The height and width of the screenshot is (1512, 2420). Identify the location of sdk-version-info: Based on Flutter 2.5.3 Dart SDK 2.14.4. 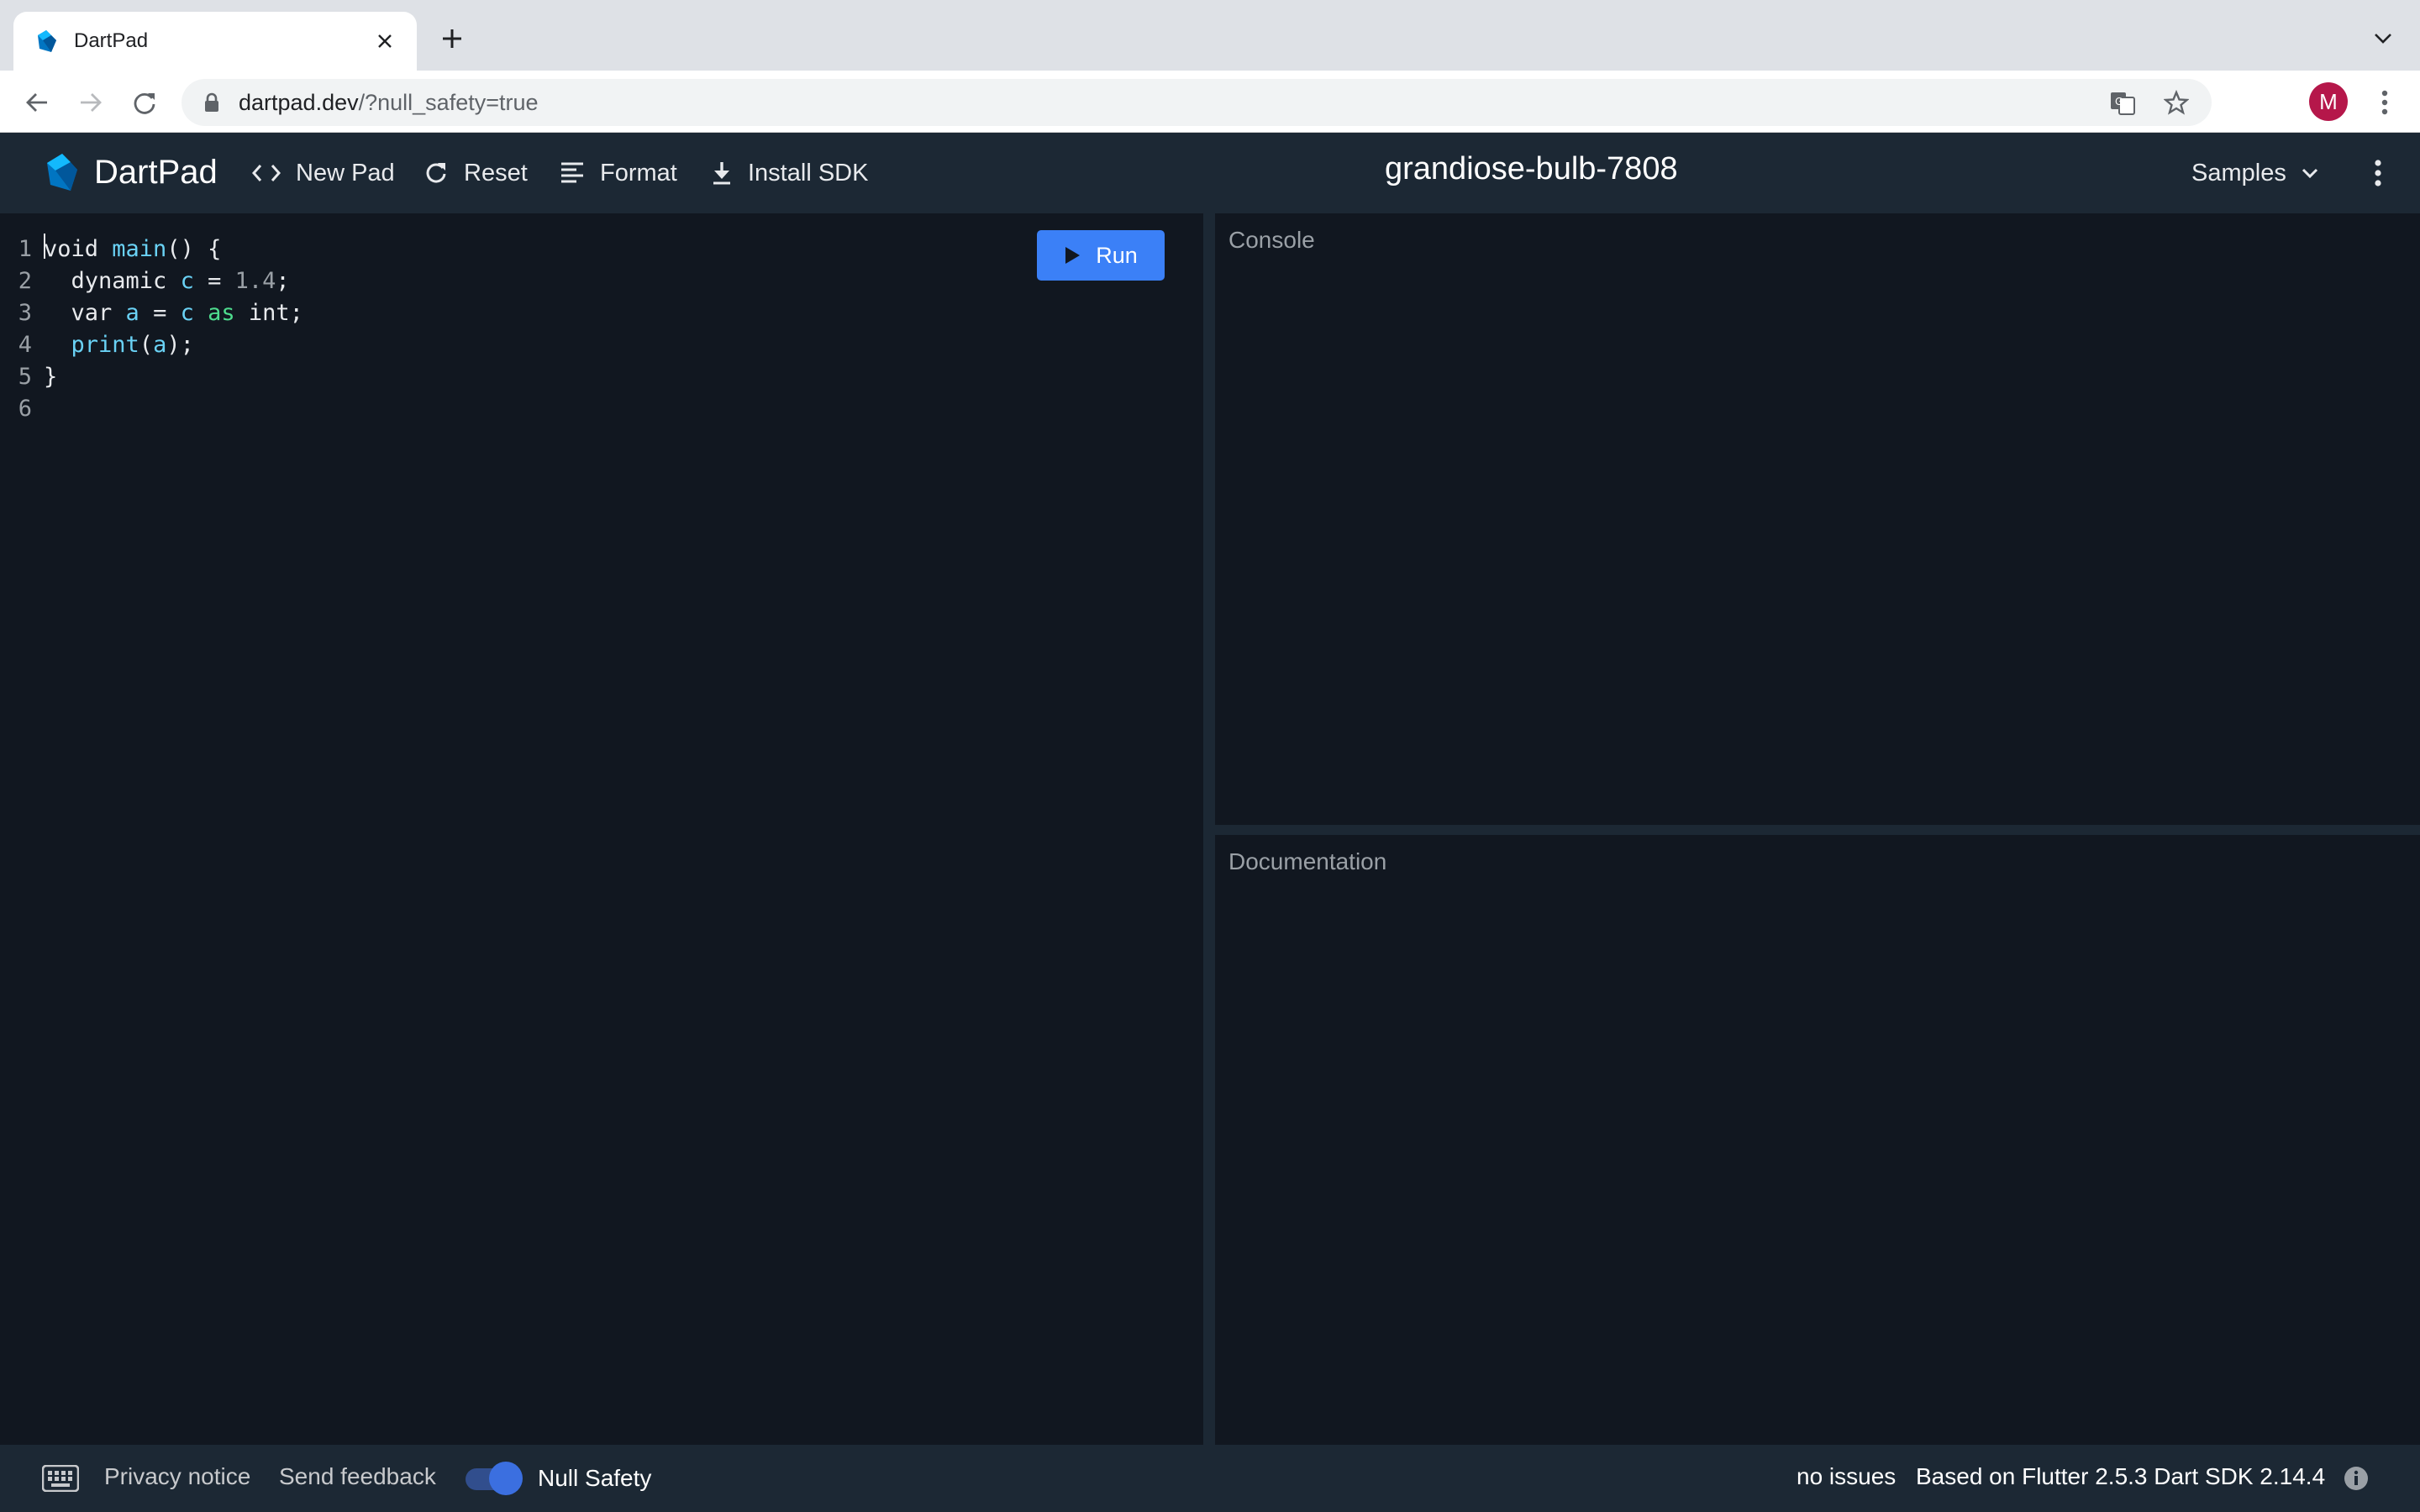
(2121, 1476).